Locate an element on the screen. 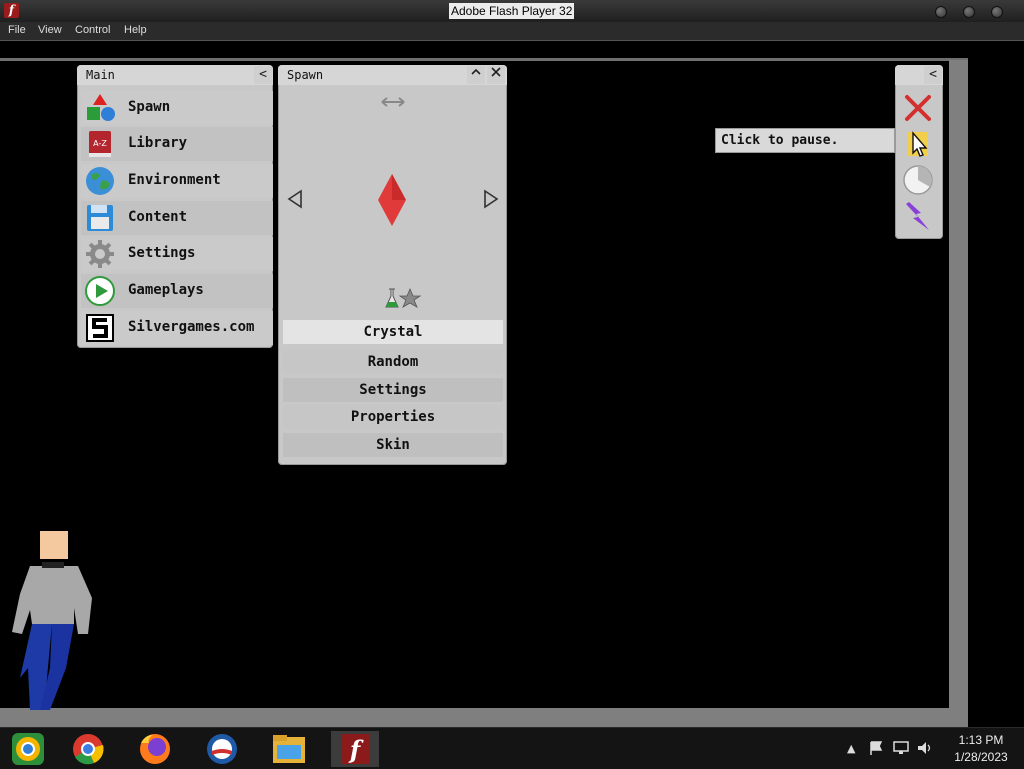 This screenshot has width=1024, height=769. taskbar-clock: 1:13 PM 1/28/2023 is located at coordinates (981, 749).